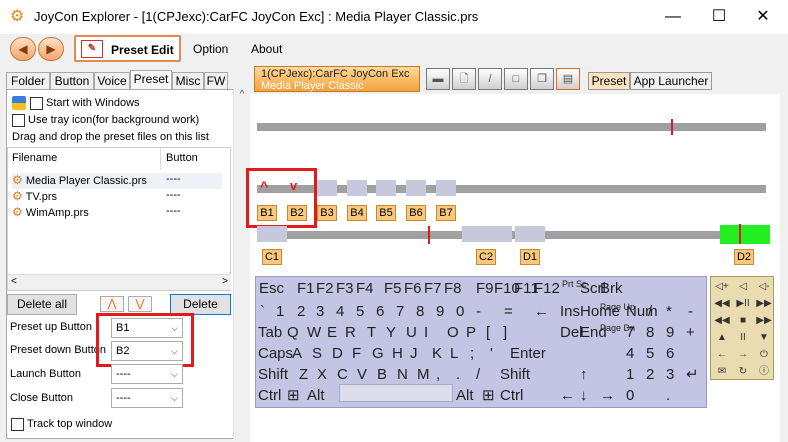  I want to click on key-row2-16: 7, so click(630, 333).